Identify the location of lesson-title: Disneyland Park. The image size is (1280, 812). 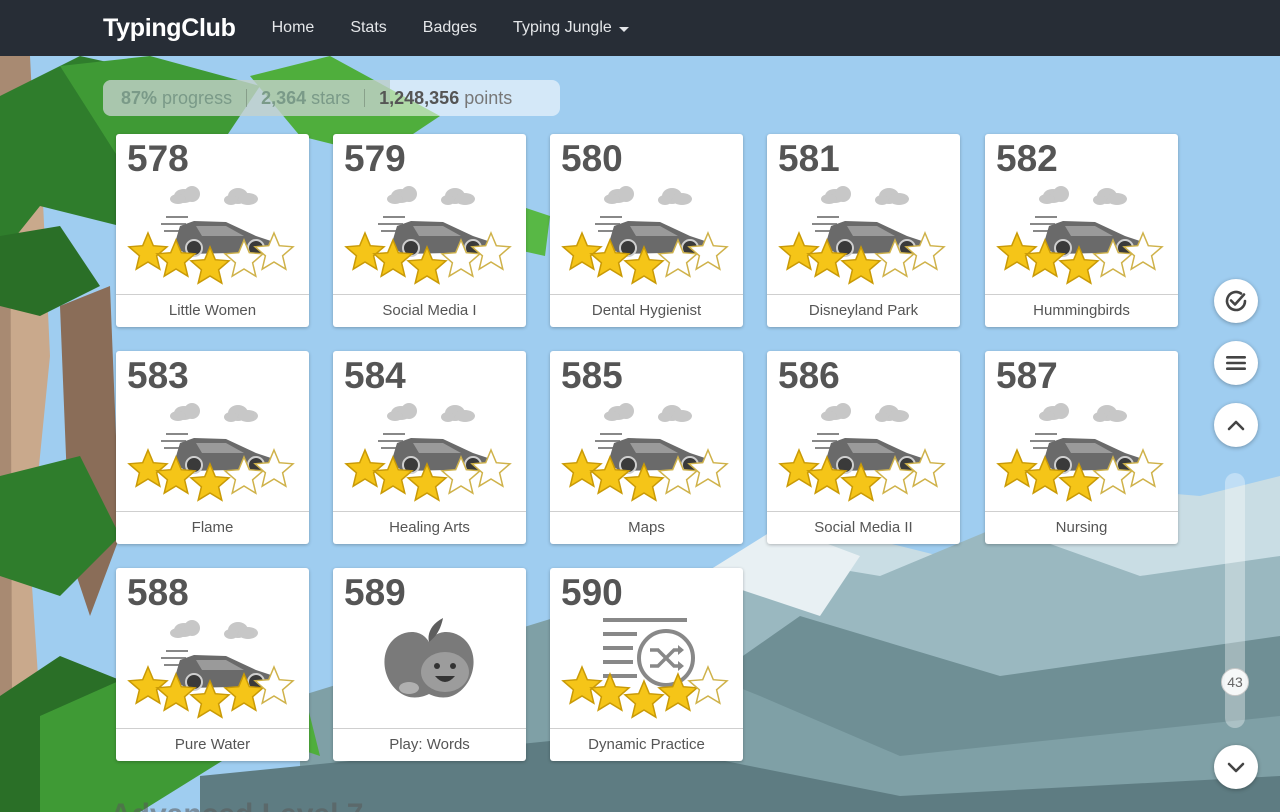
(863, 310).